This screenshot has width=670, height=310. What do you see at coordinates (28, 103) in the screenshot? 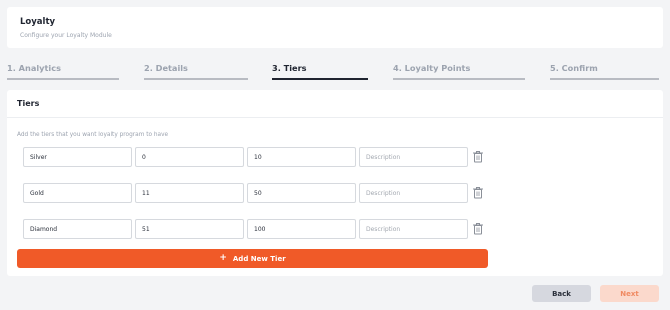
I see `section-title: Tiers` at bounding box center [28, 103].